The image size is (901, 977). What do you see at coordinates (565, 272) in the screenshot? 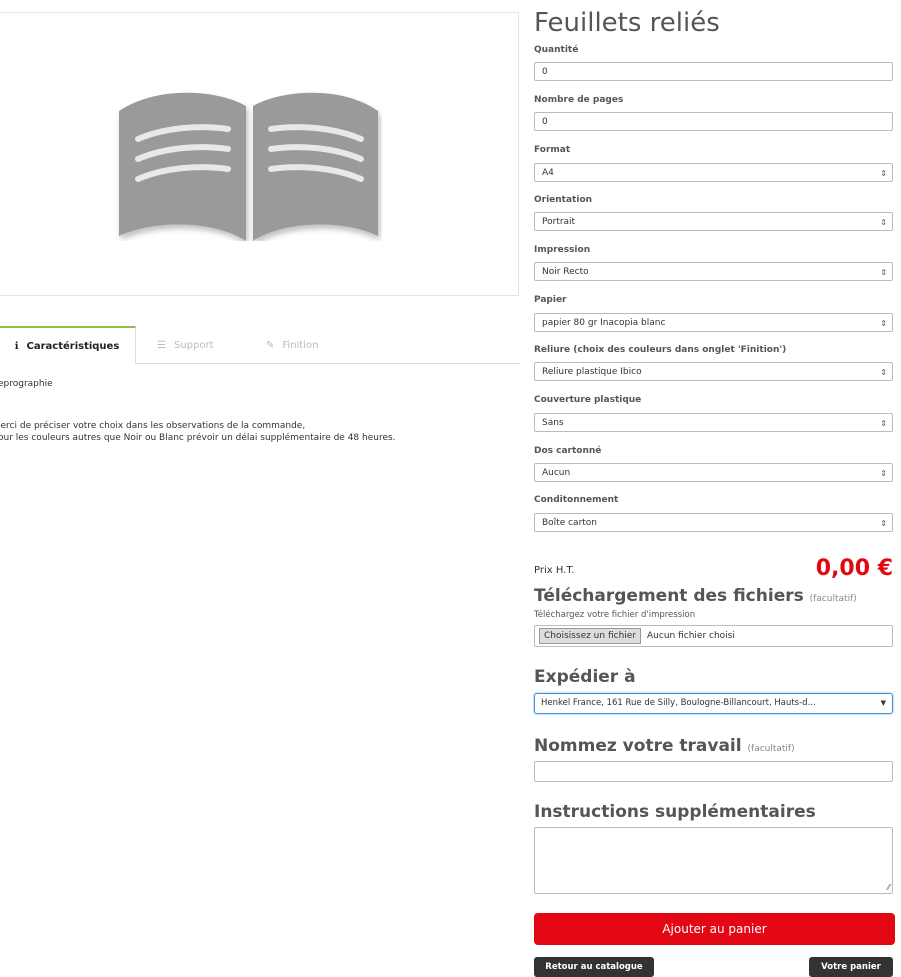
I see `printing-value: Noir Recto` at bounding box center [565, 272].